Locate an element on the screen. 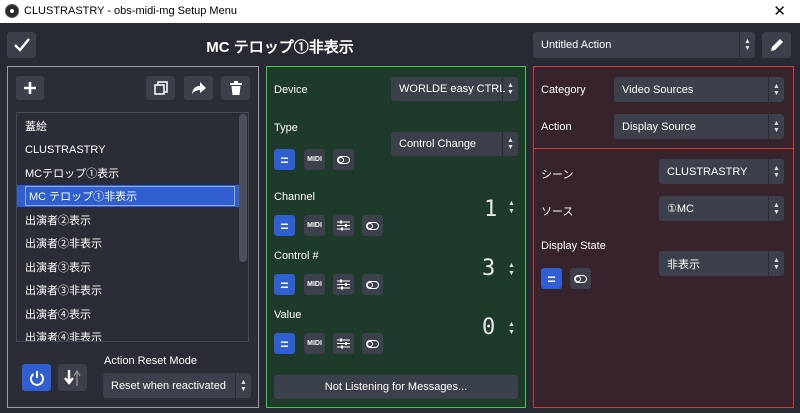  control-midi-button: MIDI is located at coordinates (314, 284).